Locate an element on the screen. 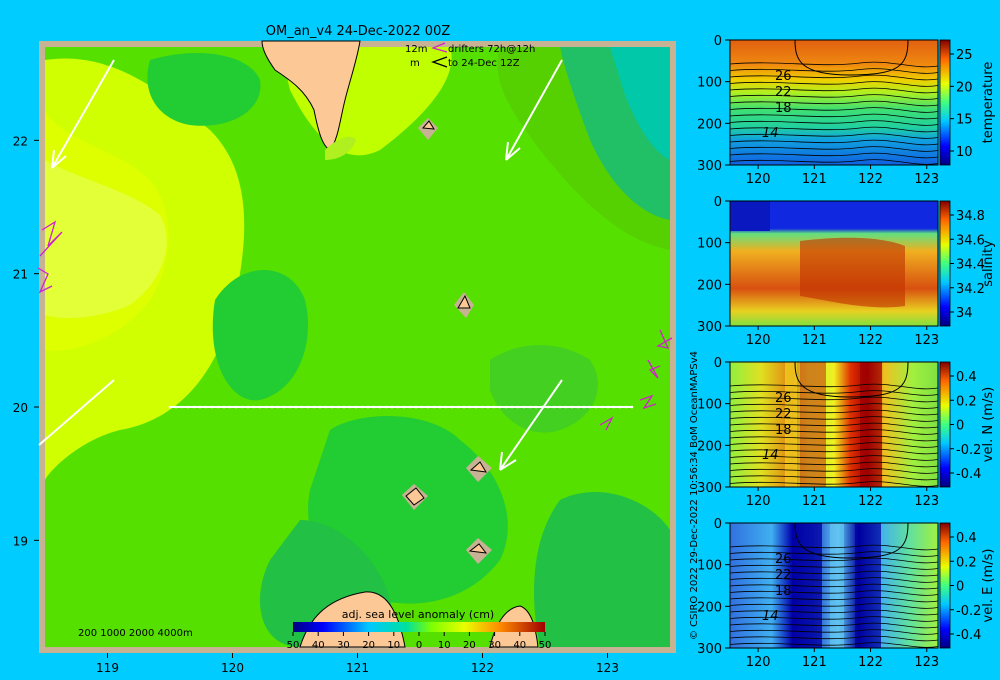  section-colorbar-label: temperature is located at coordinates (988, 103).